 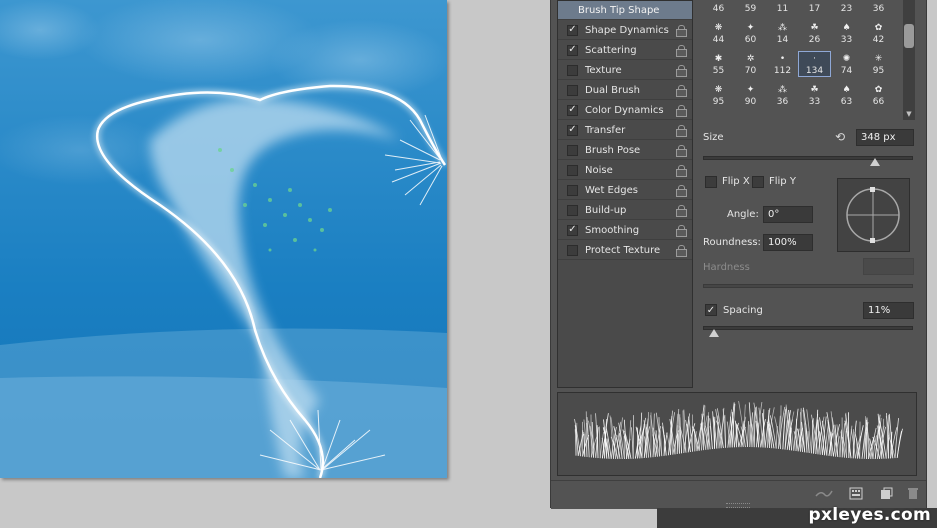 I want to click on flip-y-checkbox, so click(x=758, y=182).